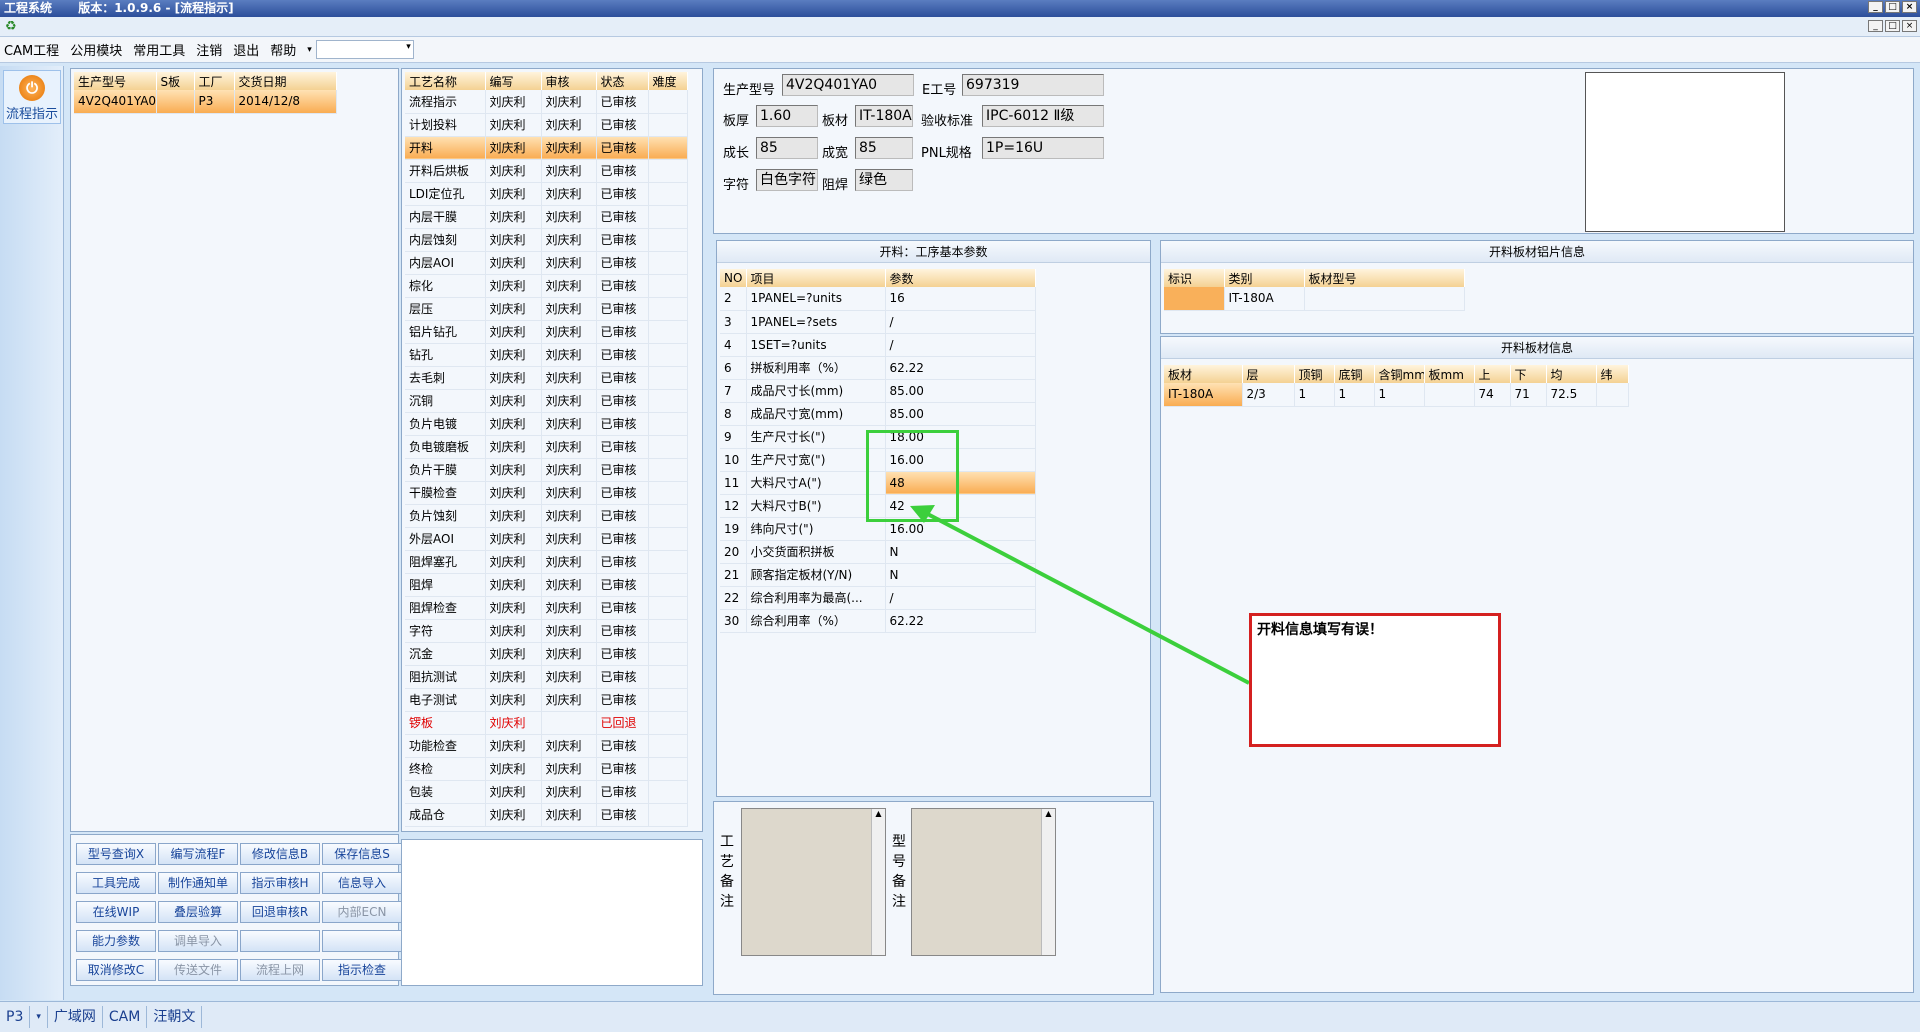 The height and width of the screenshot is (1032, 1920). What do you see at coordinates (75, 1017) in the screenshot?
I see `status-network: 广域网` at bounding box center [75, 1017].